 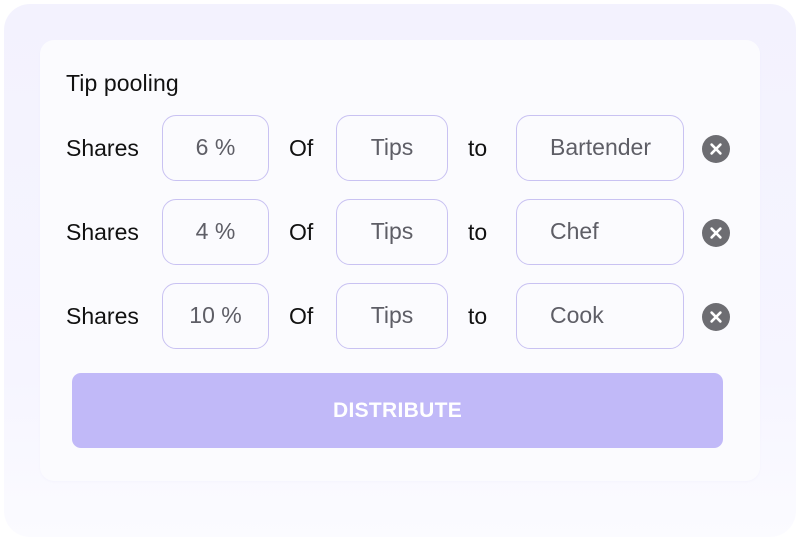 I want to click on tip-share-row: Shares 6 % Of Tips to Bartender, so click(x=400, y=148).